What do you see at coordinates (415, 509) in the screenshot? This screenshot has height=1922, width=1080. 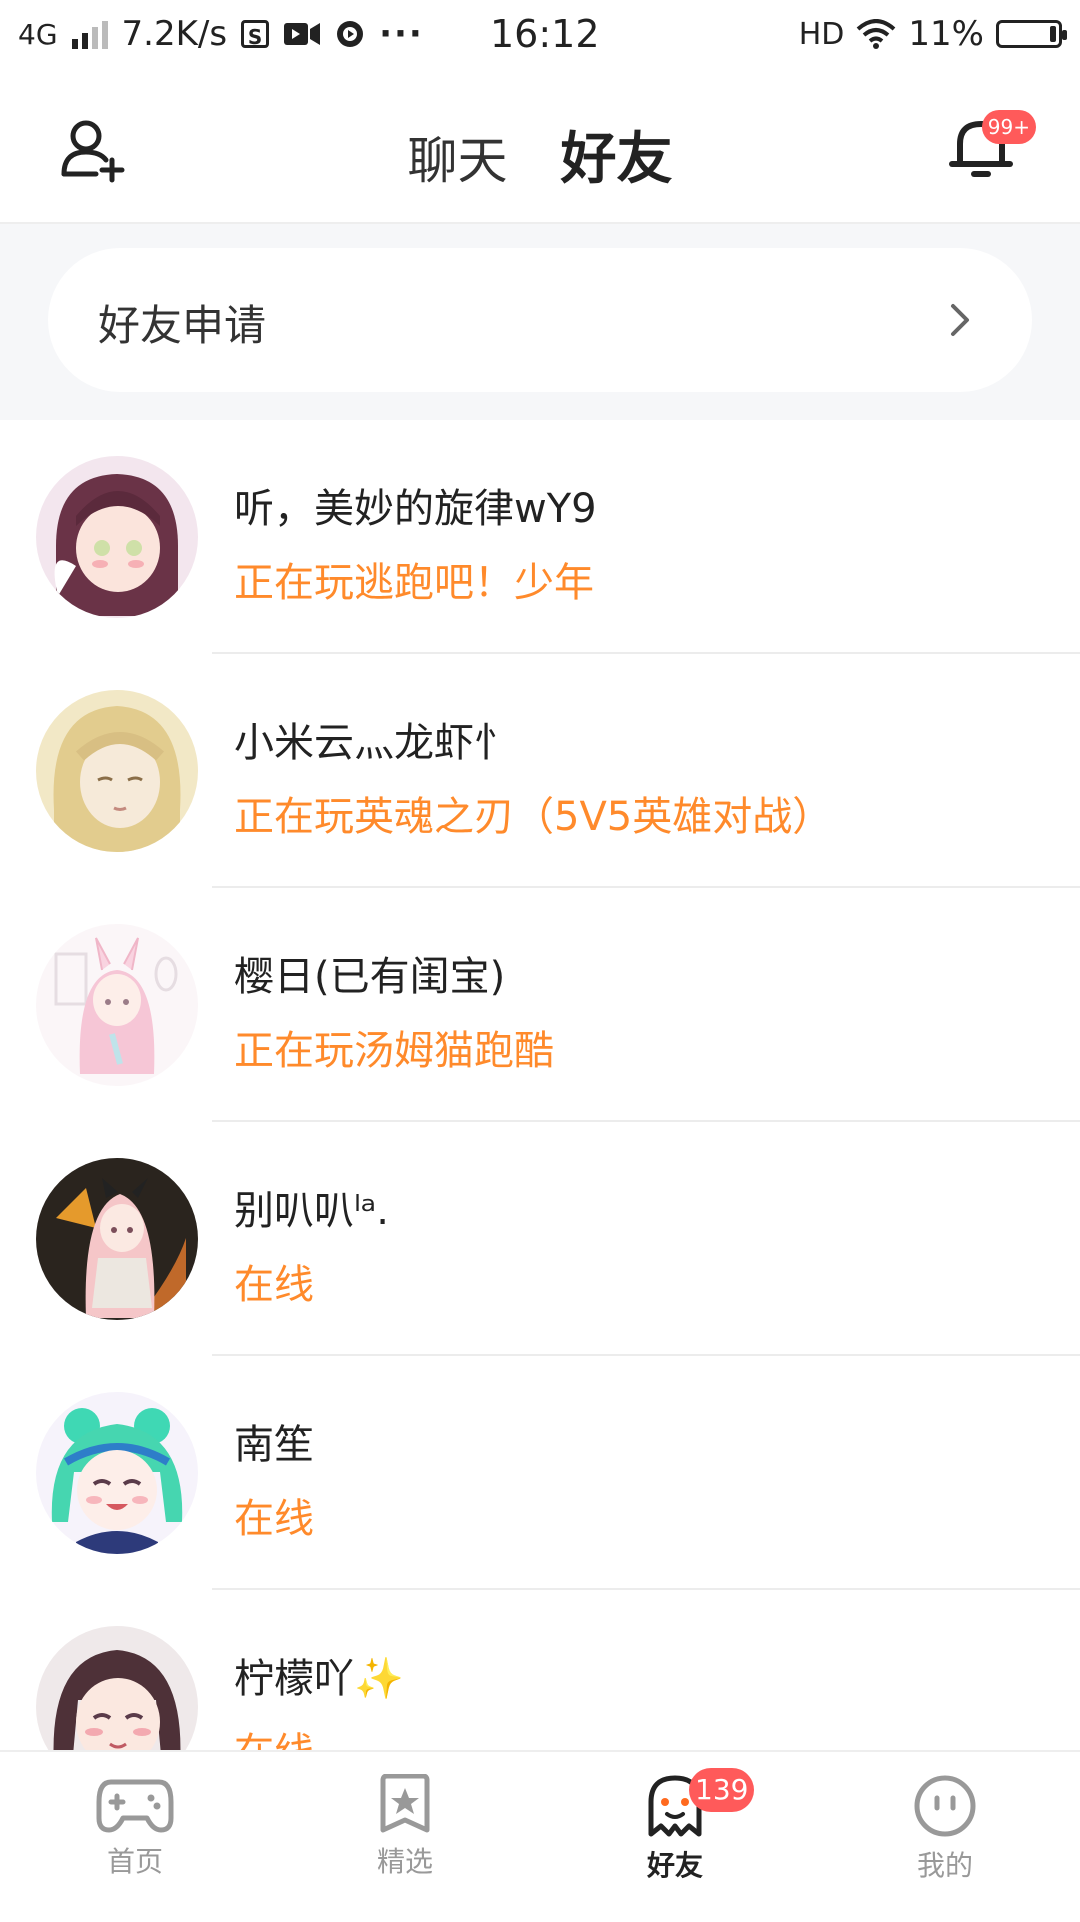 I see `friend-name: 听，美妙的旋律wY9` at bounding box center [415, 509].